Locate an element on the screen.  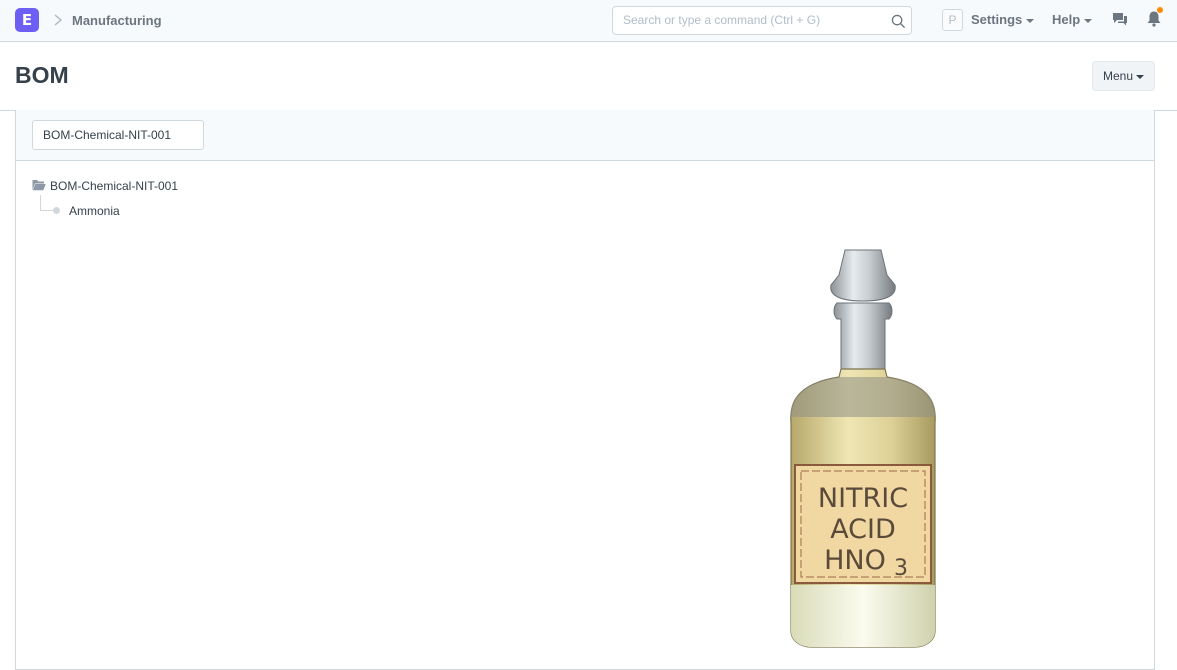
tree-root-node: BOM-Chemical-NIT-001 is located at coordinates (105, 186).